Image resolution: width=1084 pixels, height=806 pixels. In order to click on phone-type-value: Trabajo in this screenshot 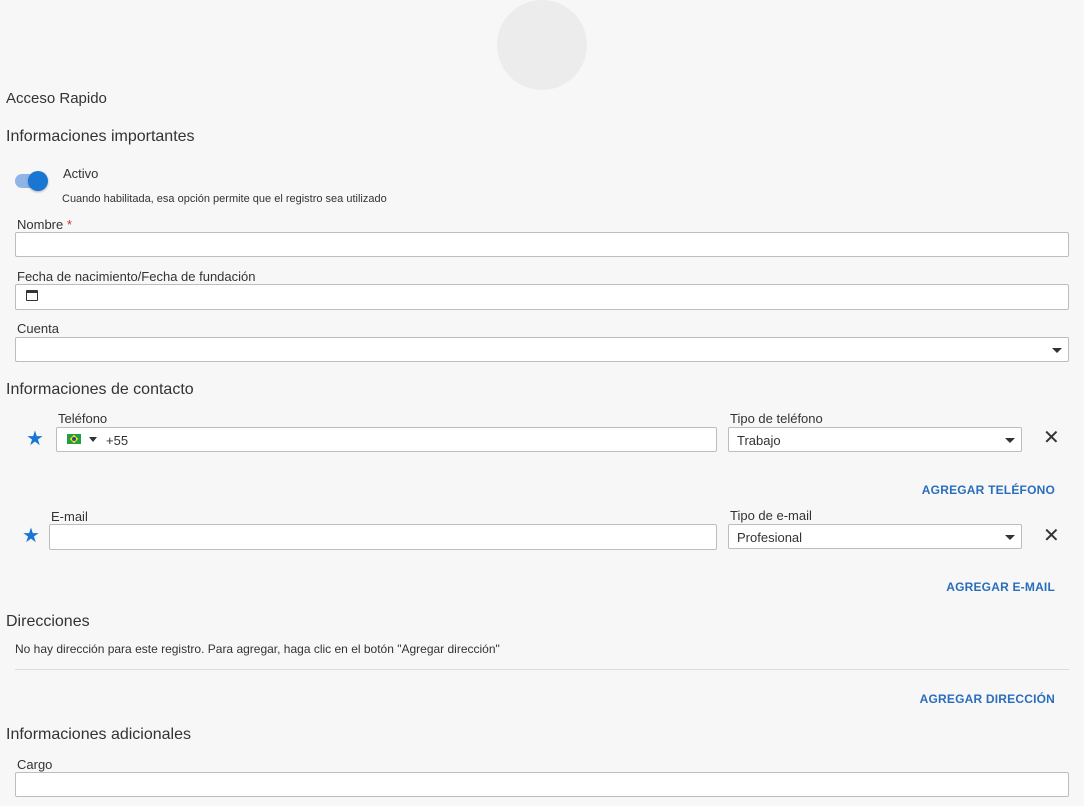, I will do `click(759, 440)`.